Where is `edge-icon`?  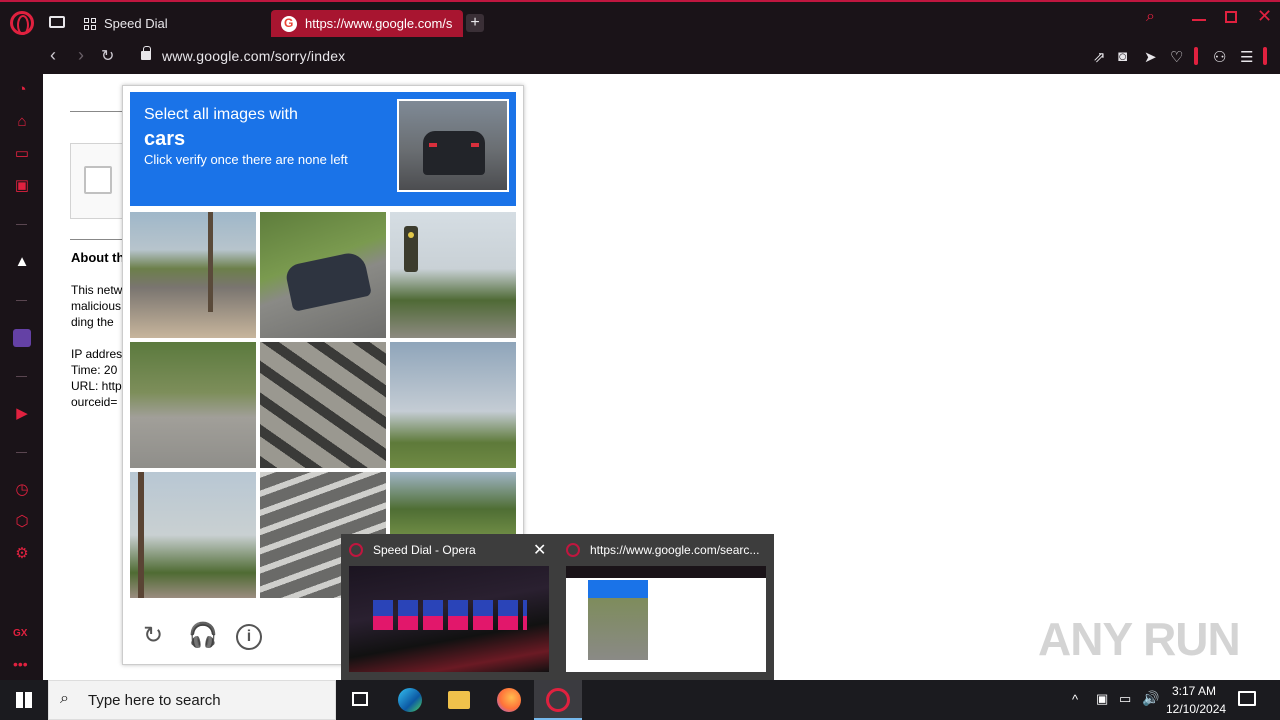
edge-icon is located at coordinates (410, 700).